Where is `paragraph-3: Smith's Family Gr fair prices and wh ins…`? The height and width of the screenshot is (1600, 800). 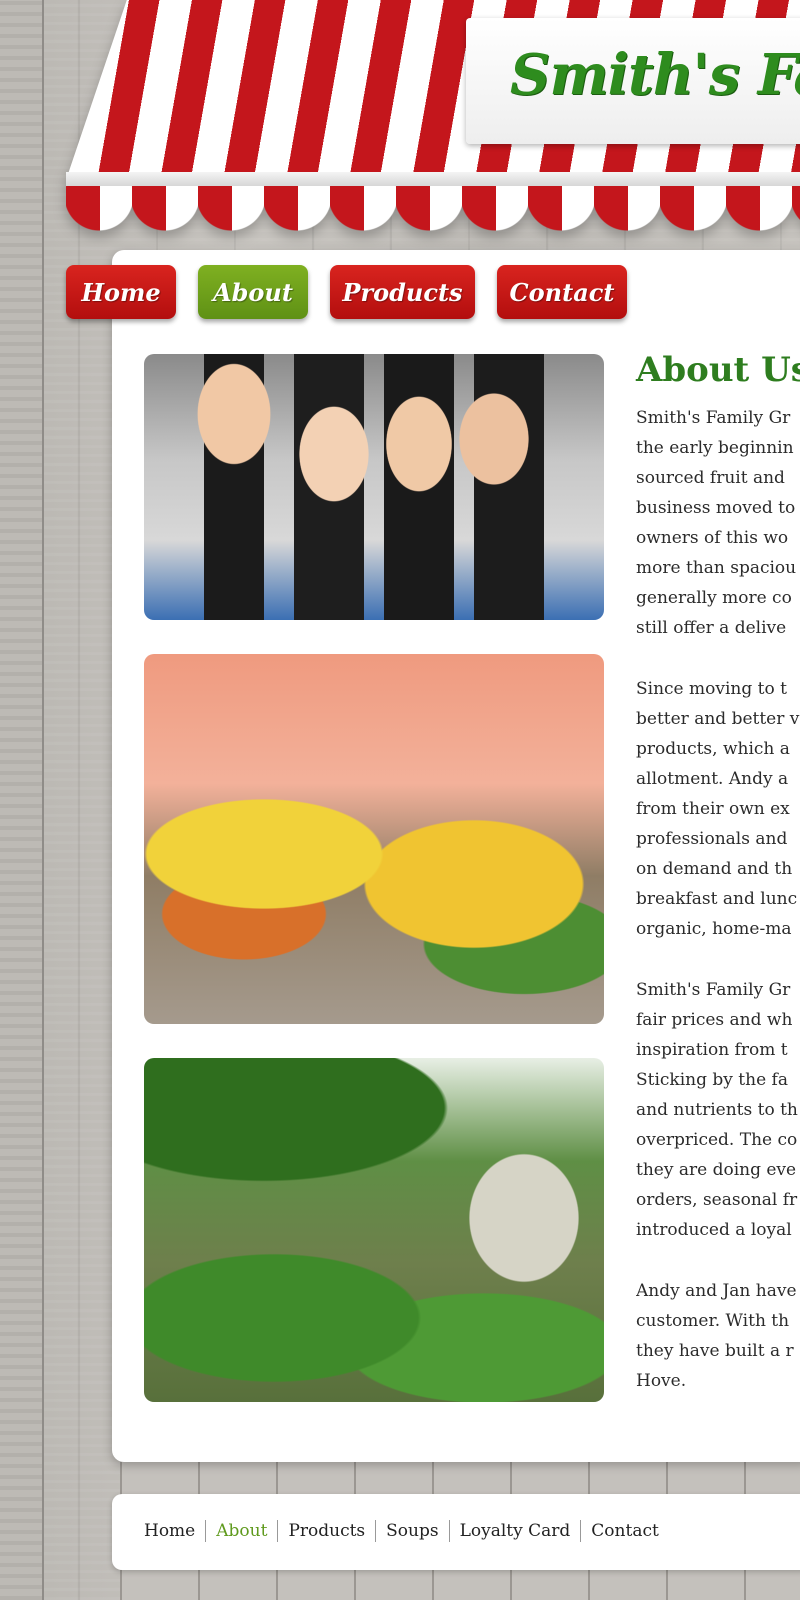 paragraph-3: Smith's Family Gr fair prices and wh ins… is located at coordinates (717, 1110).